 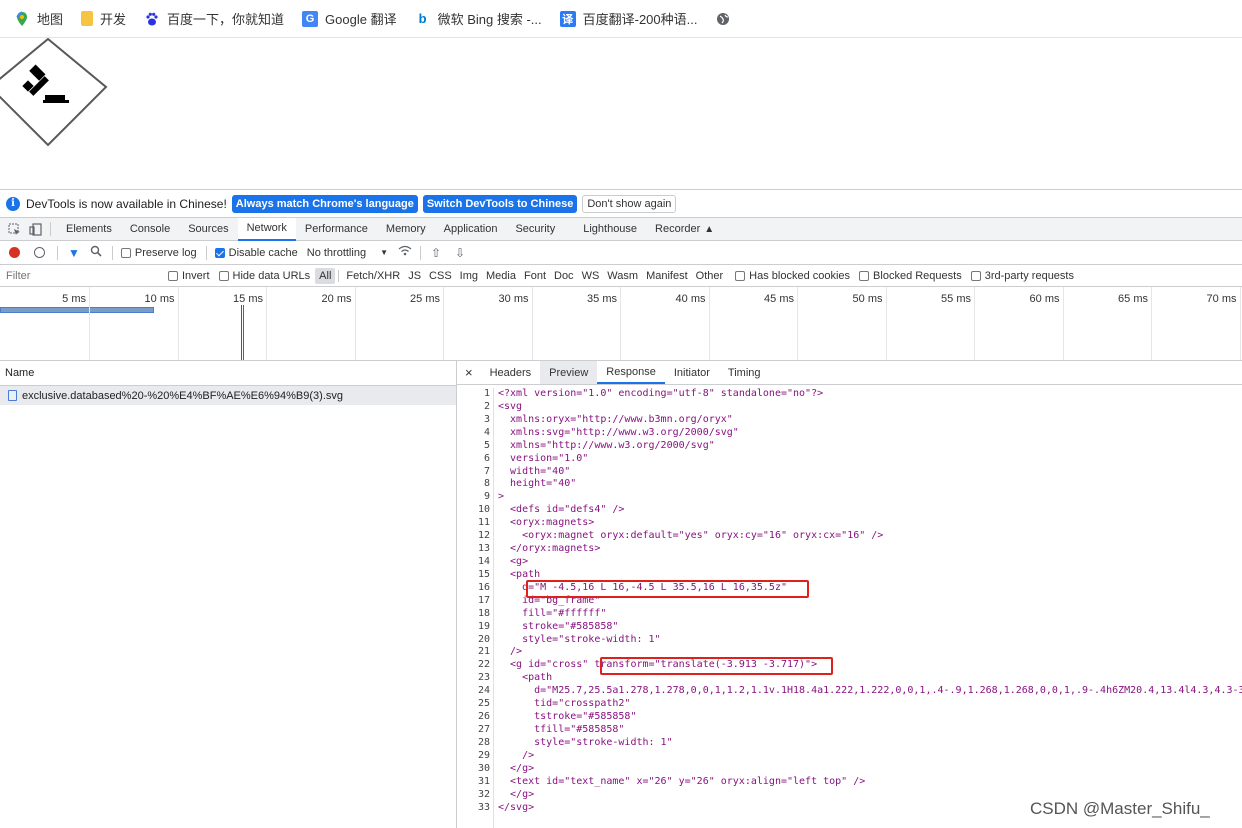 I want to click on timeline-tick-label: 25 ms, so click(x=425, y=299).